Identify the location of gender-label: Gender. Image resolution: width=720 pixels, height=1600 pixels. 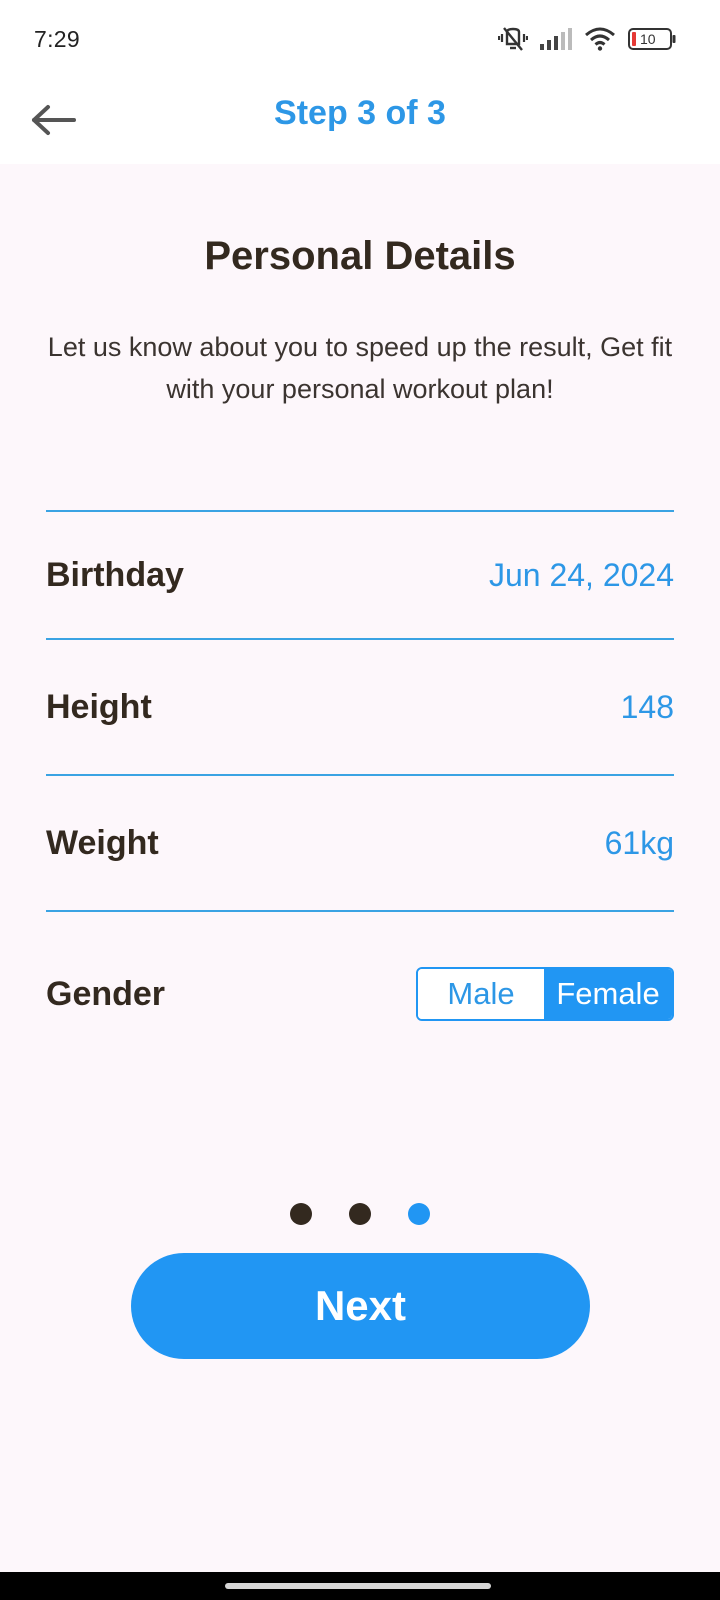
(106, 993).